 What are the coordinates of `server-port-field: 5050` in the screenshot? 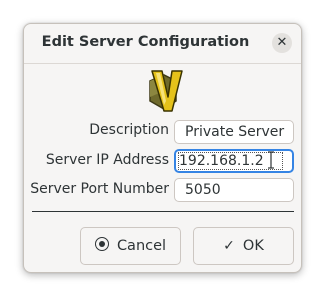 It's located at (234, 190).